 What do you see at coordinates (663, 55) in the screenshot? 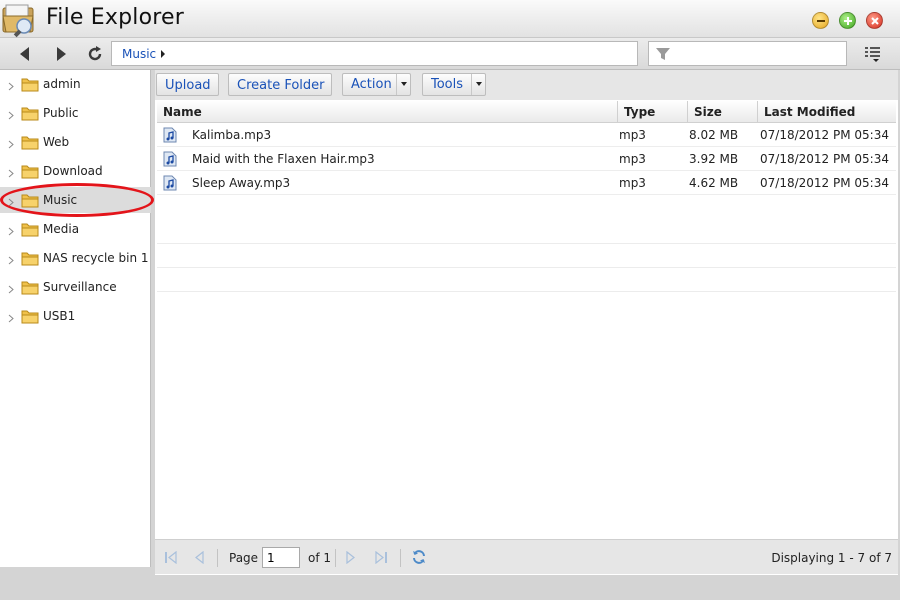
I see `filter-icon` at bounding box center [663, 55].